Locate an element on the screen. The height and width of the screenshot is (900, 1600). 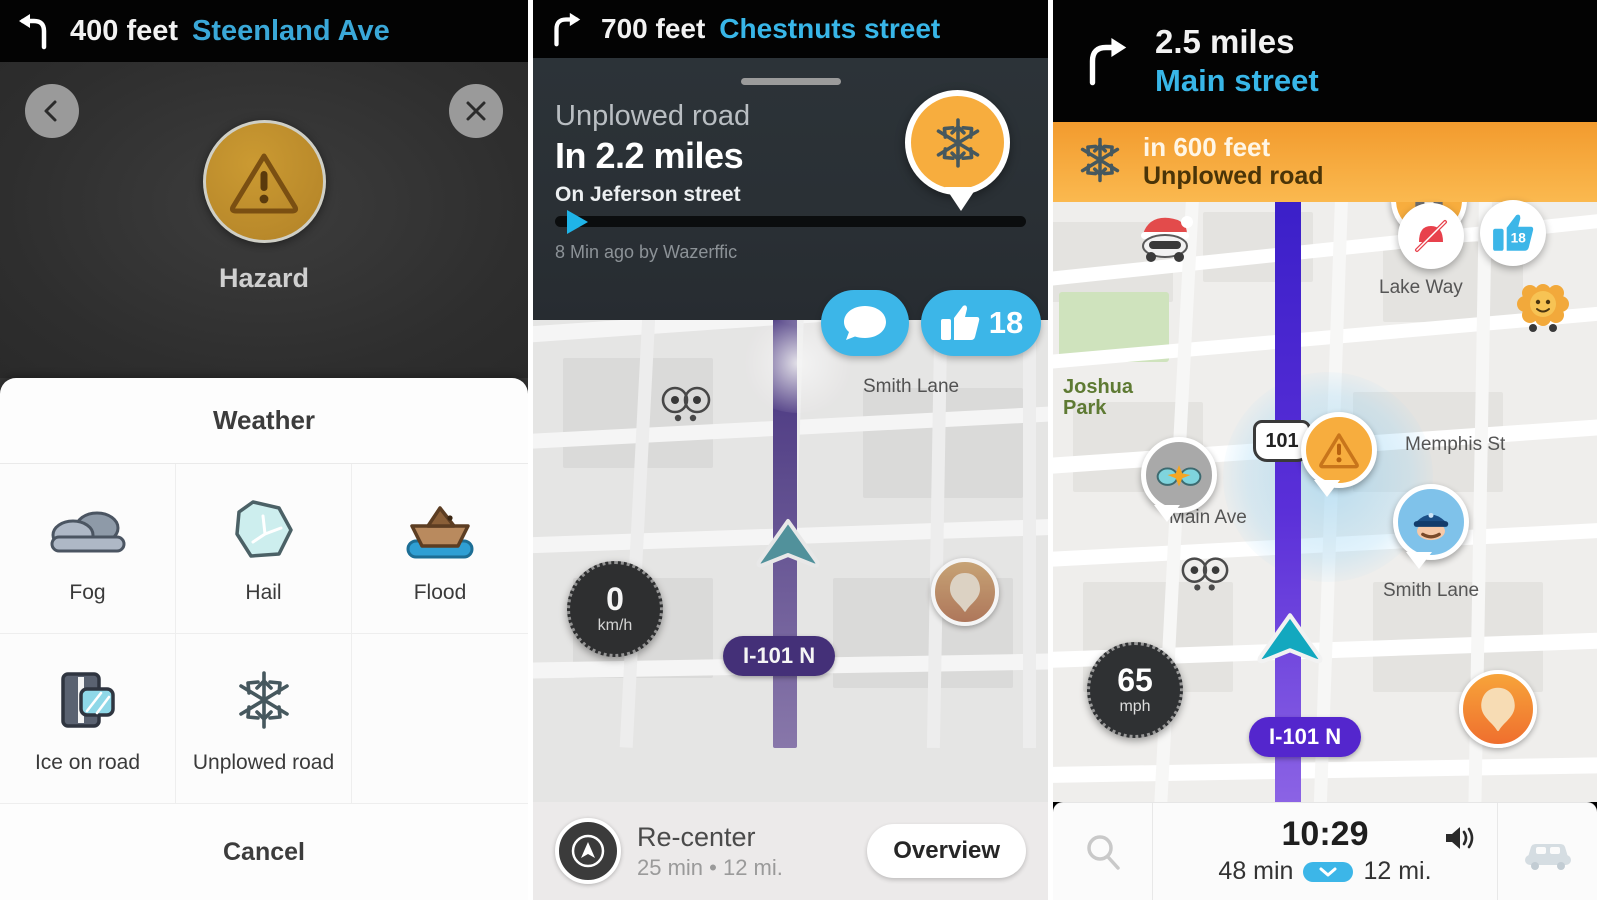
ice-on-road-icon is located at coordinates (88, 700).